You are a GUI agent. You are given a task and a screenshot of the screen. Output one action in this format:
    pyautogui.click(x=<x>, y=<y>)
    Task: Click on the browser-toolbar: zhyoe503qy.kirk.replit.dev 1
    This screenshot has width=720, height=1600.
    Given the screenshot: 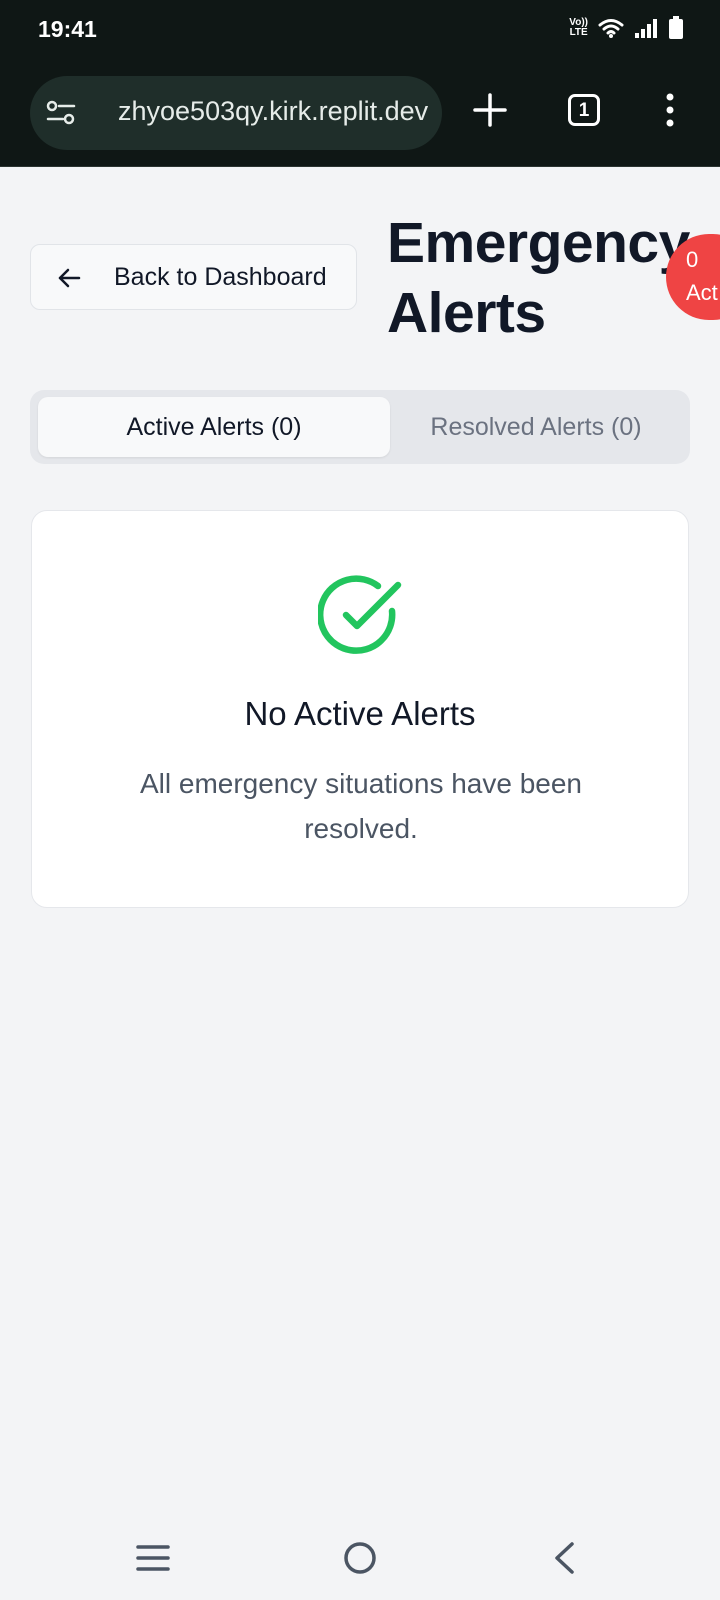 What is the action you would take?
    pyautogui.click(x=360, y=115)
    